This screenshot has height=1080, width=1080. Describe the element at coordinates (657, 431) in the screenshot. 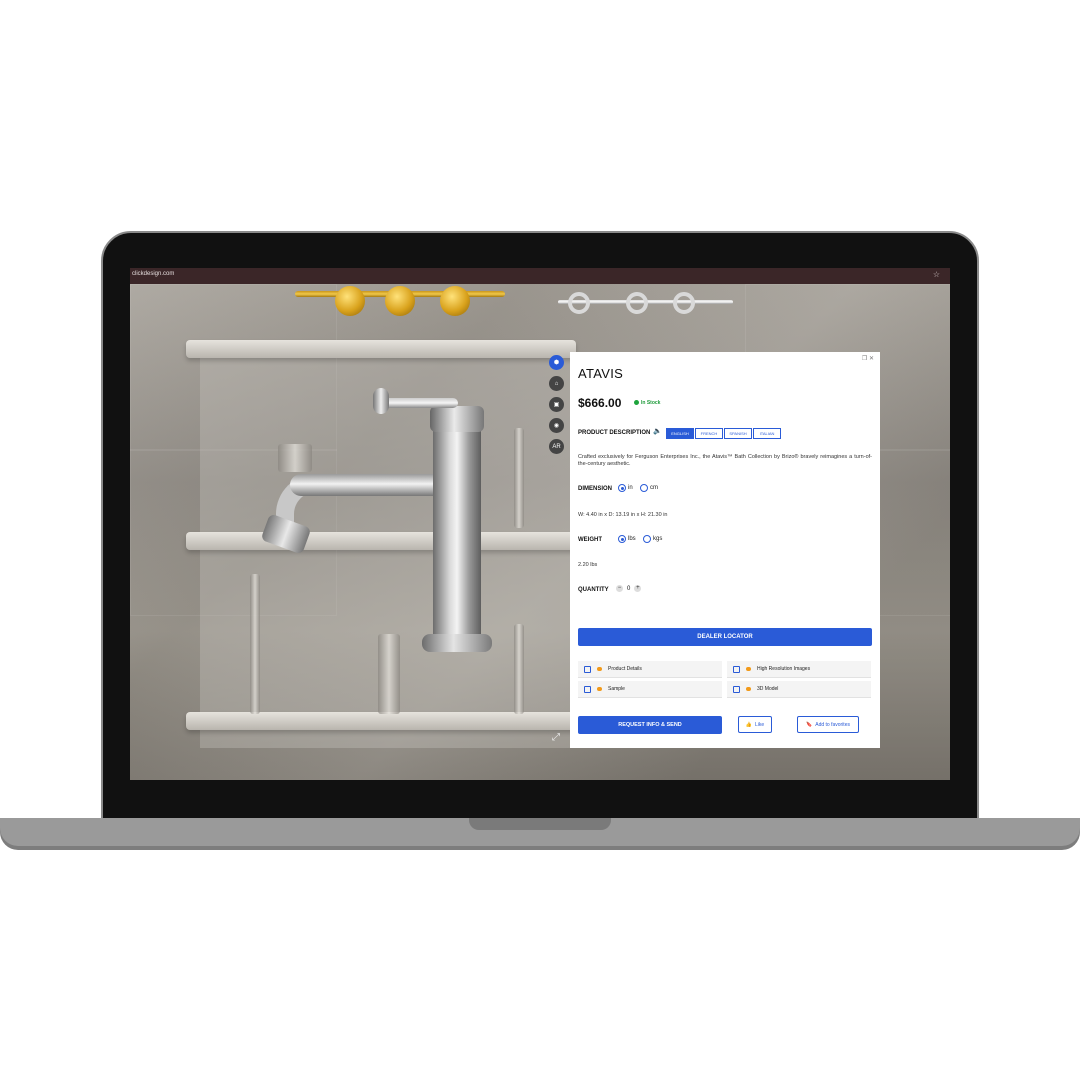

I see `speaker-icon: 🔈` at that location.